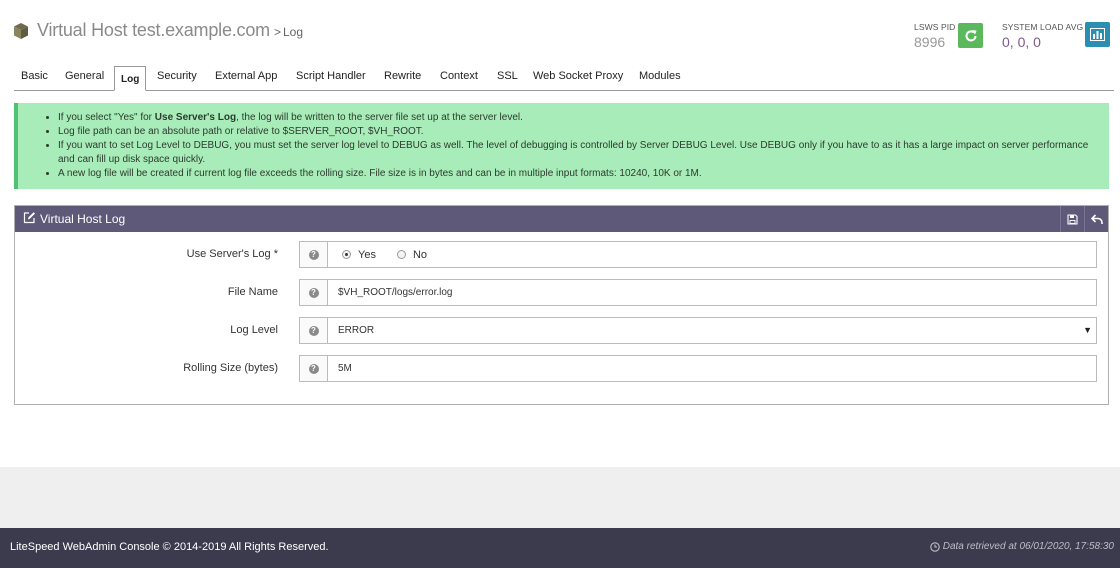  I want to click on page-background, so click(560, 497).